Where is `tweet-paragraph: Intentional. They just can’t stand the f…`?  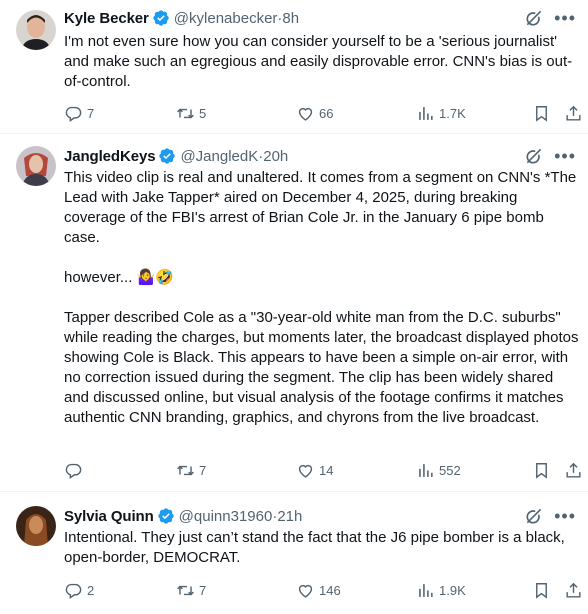
tweet-paragraph: Intentional. They just can’t stand the f… is located at coordinates (317, 547).